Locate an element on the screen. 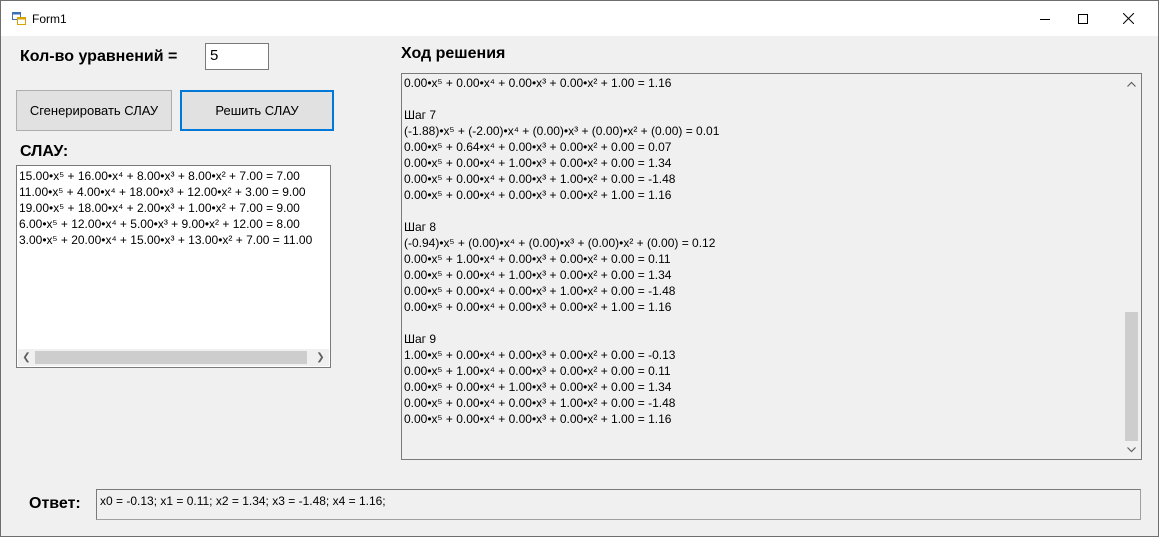 The height and width of the screenshot is (537, 1159). slau-scroll-thumb is located at coordinates (171, 357).